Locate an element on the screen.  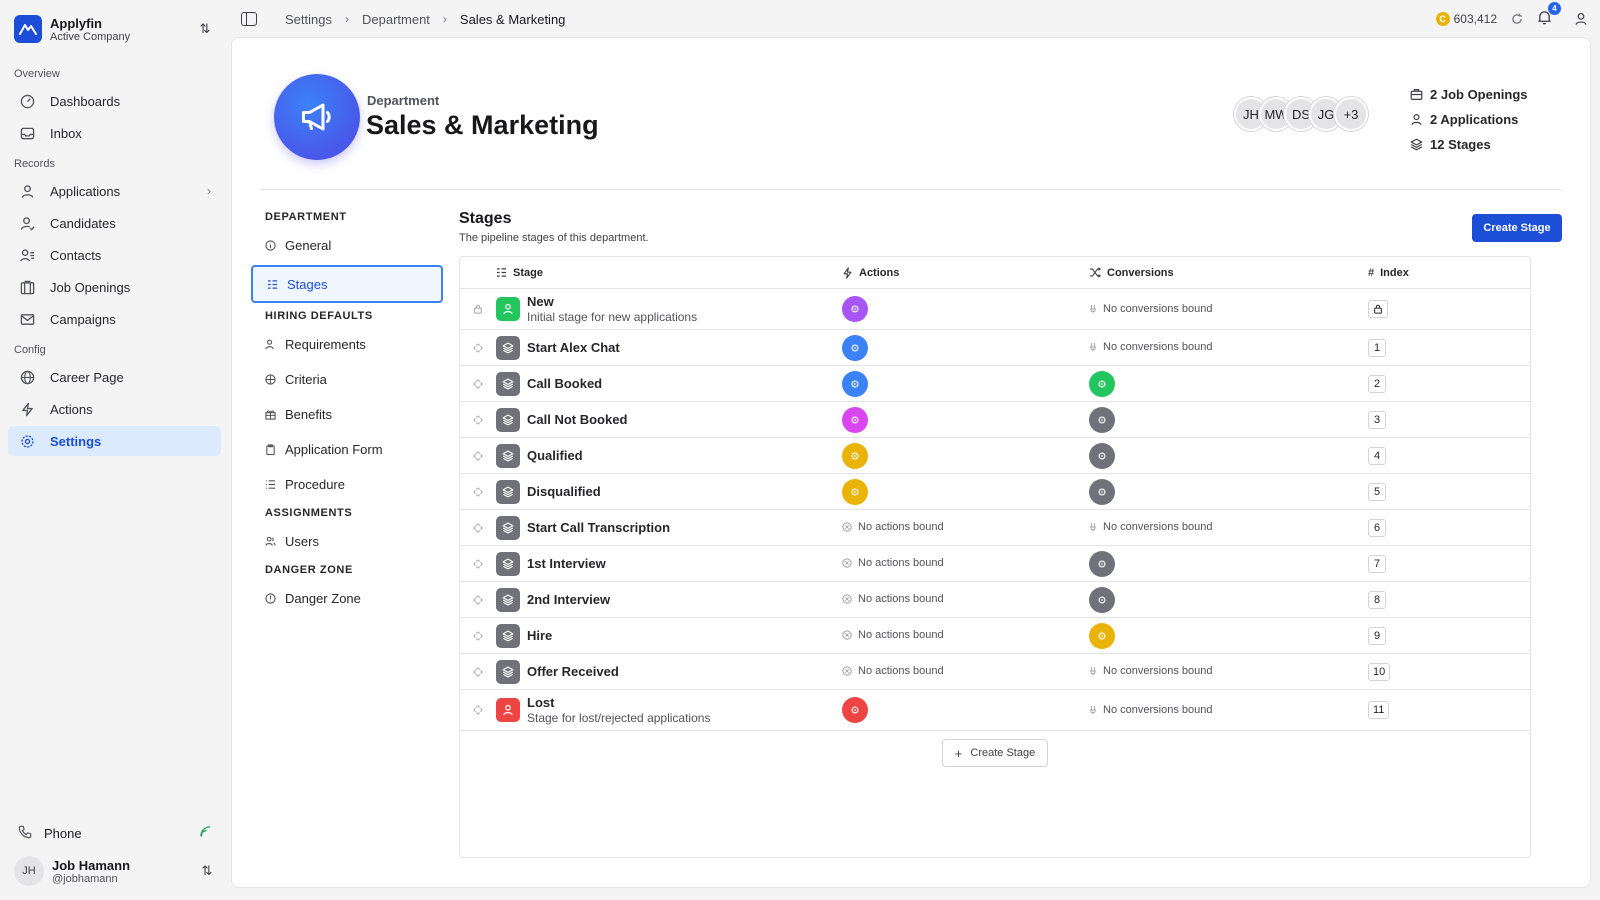
more-members-badge: +3 is located at coordinates (1351, 114).